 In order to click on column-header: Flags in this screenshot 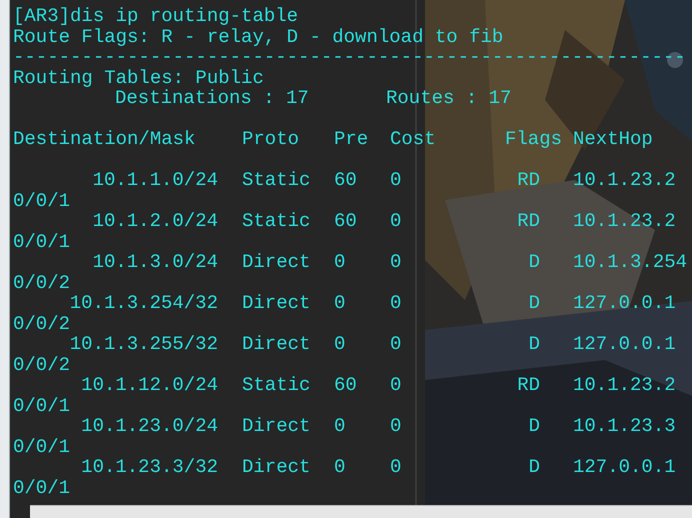, I will do `click(534, 139)`.